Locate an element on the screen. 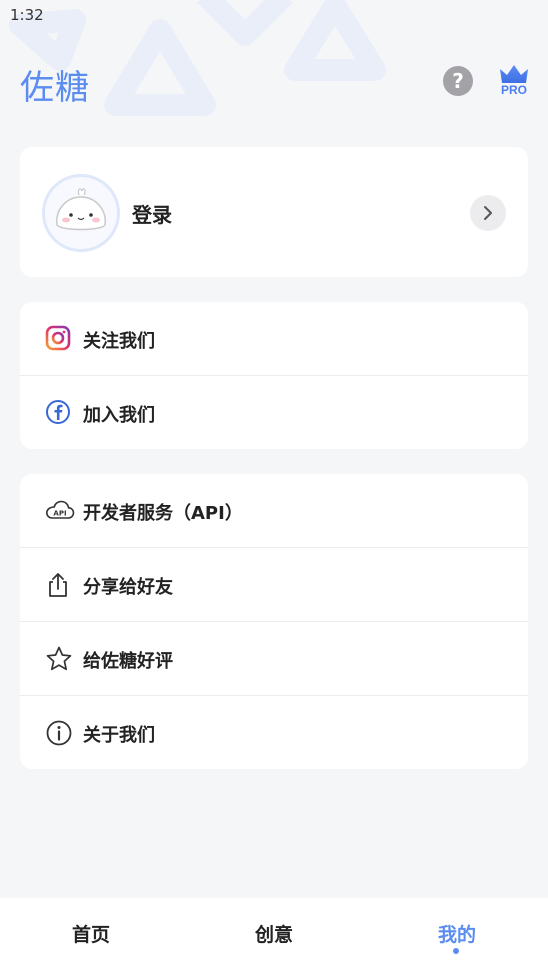 Image resolution: width=548 pixels, height=974 pixels. avatar is located at coordinates (81, 213).